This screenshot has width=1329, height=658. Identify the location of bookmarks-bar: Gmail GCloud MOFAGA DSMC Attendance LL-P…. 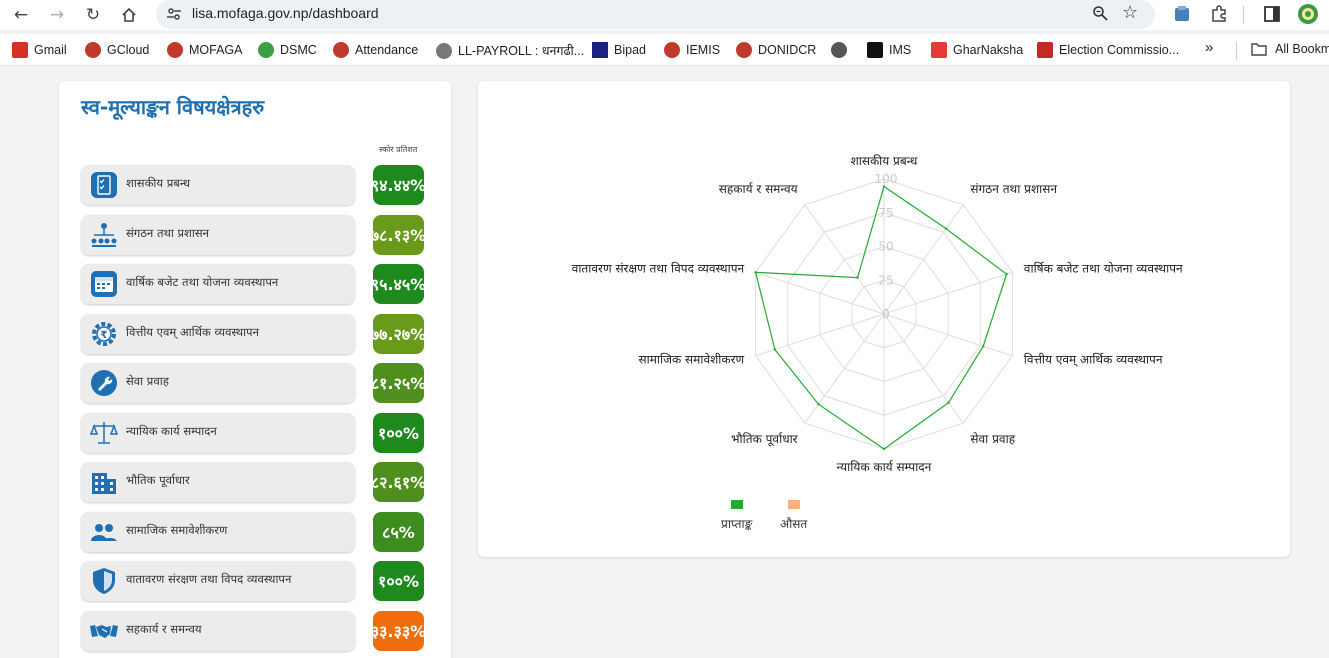
(664, 50).